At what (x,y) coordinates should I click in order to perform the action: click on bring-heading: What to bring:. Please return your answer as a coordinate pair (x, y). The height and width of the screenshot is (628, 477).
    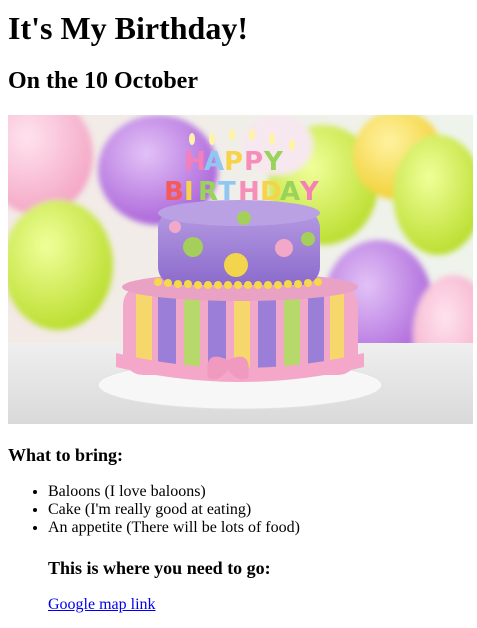
    Looking at the image, I should click on (66, 455).